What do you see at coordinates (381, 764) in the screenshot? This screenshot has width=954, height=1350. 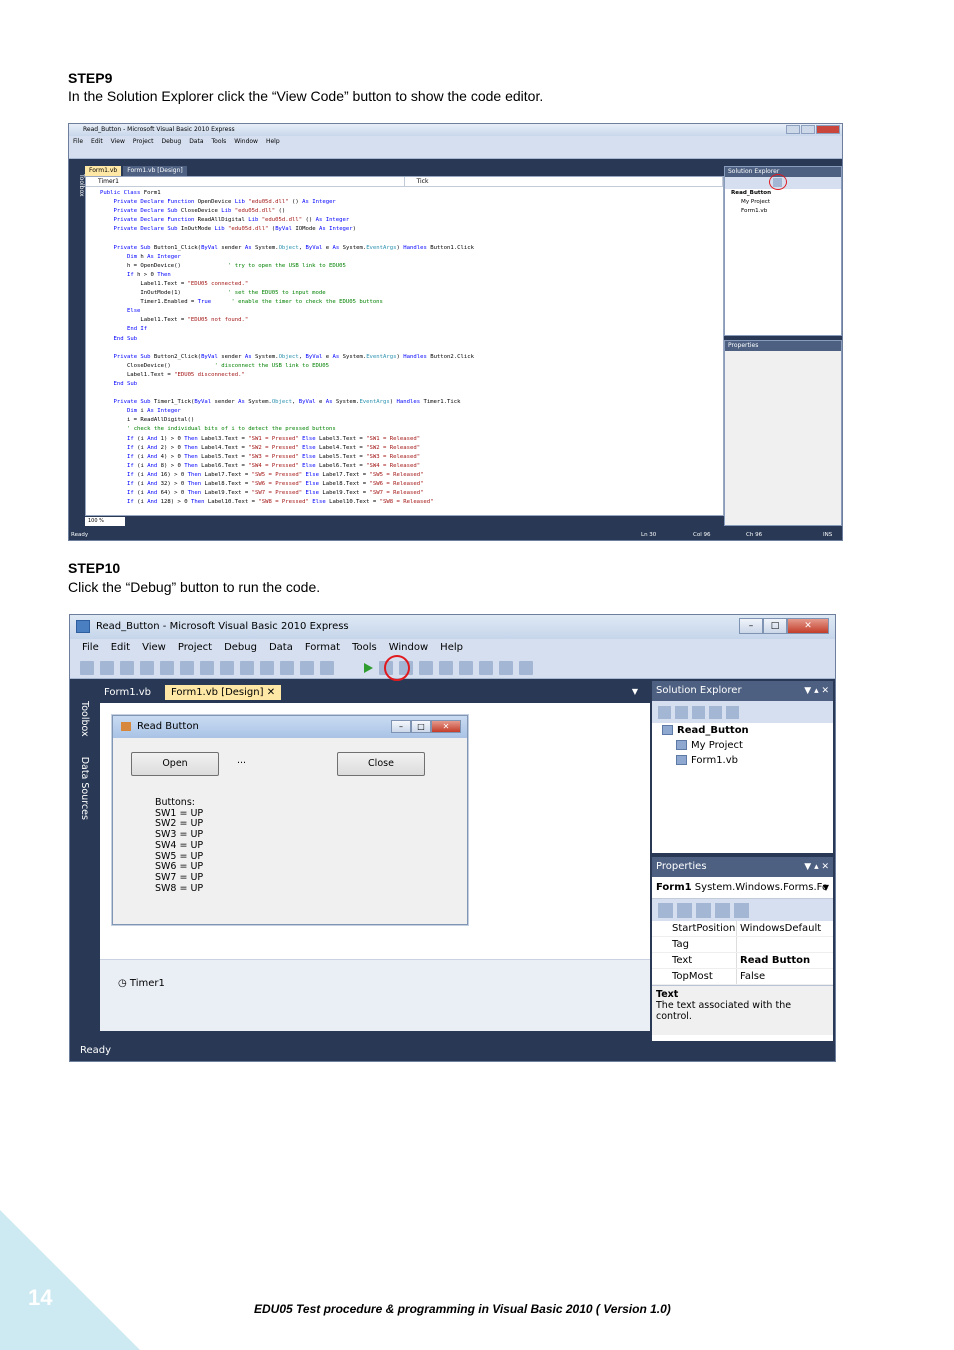 I see `close-button: Close` at bounding box center [381, 764].